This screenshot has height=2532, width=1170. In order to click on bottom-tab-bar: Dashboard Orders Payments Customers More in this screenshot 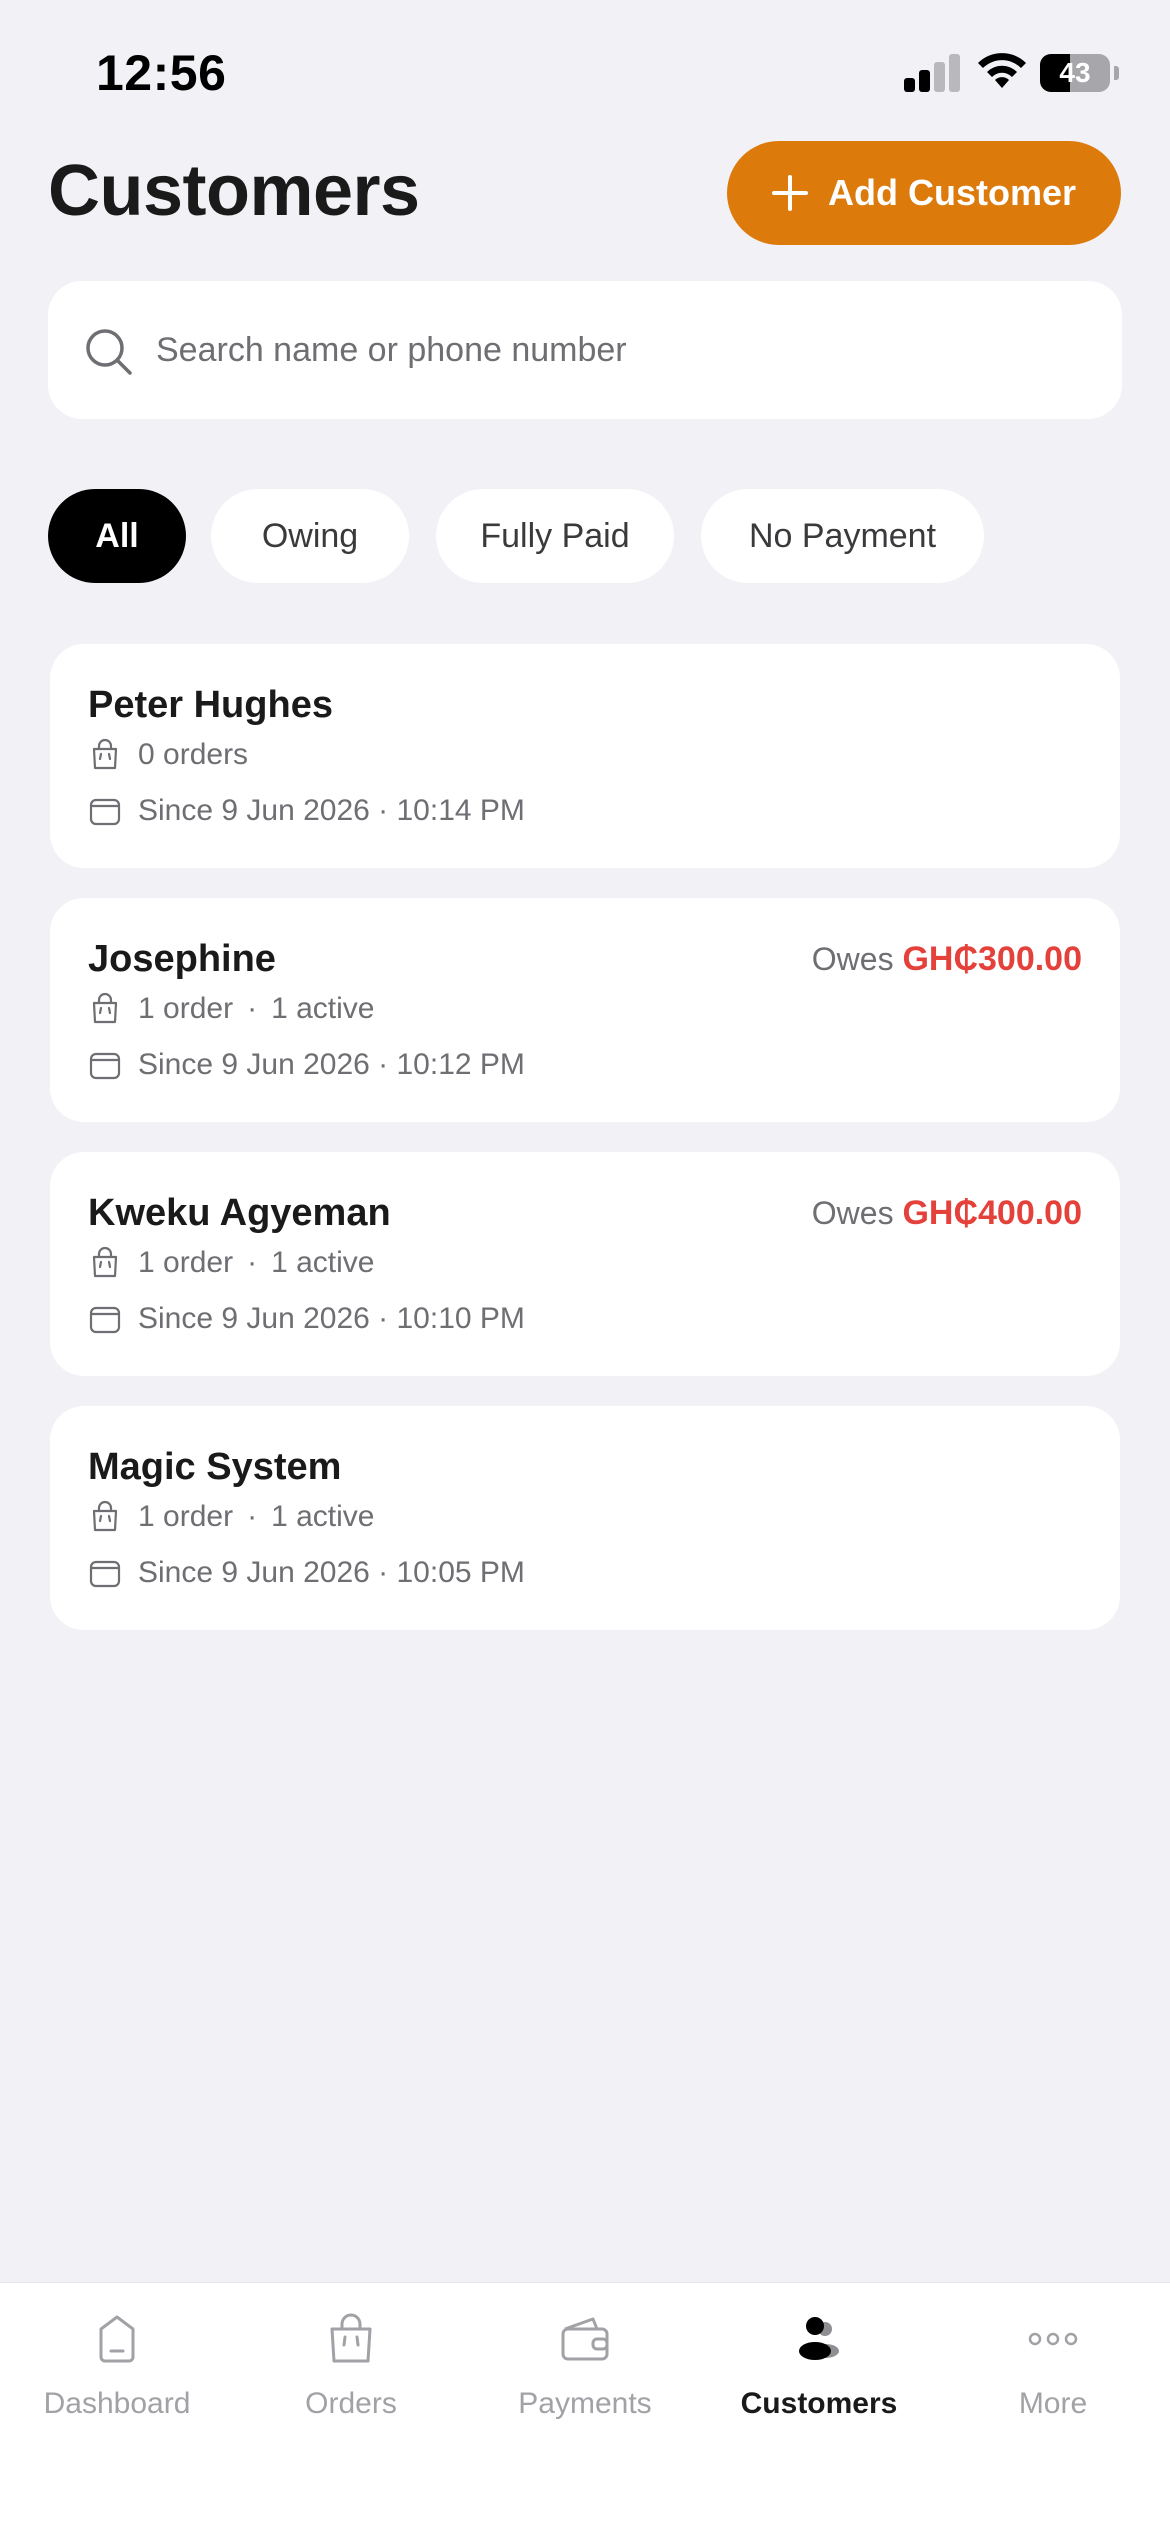, I will do `click(585, 2407)`.